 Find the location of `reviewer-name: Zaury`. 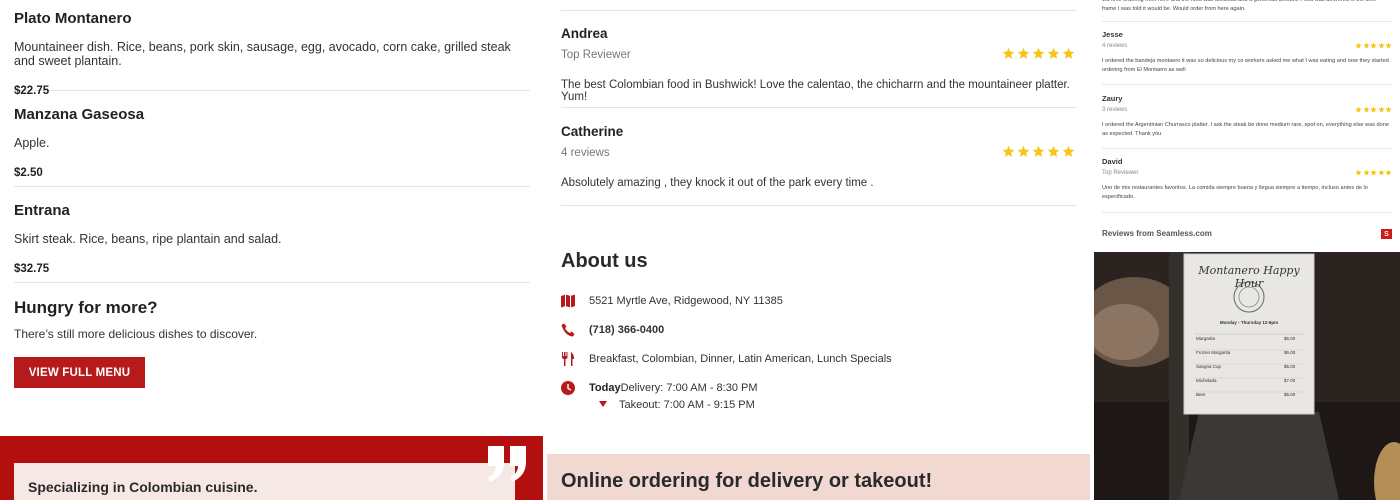

reviewer-name: Zaury is located at coordinates (1112, 98).